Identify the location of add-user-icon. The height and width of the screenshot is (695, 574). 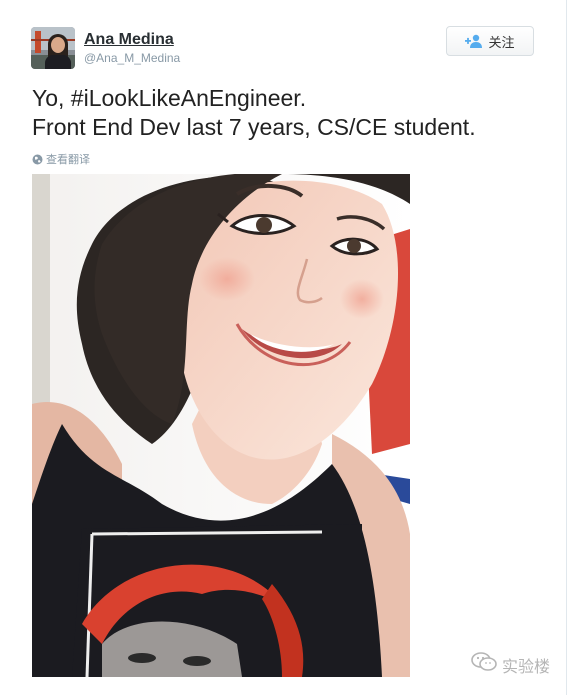
(474, 41).